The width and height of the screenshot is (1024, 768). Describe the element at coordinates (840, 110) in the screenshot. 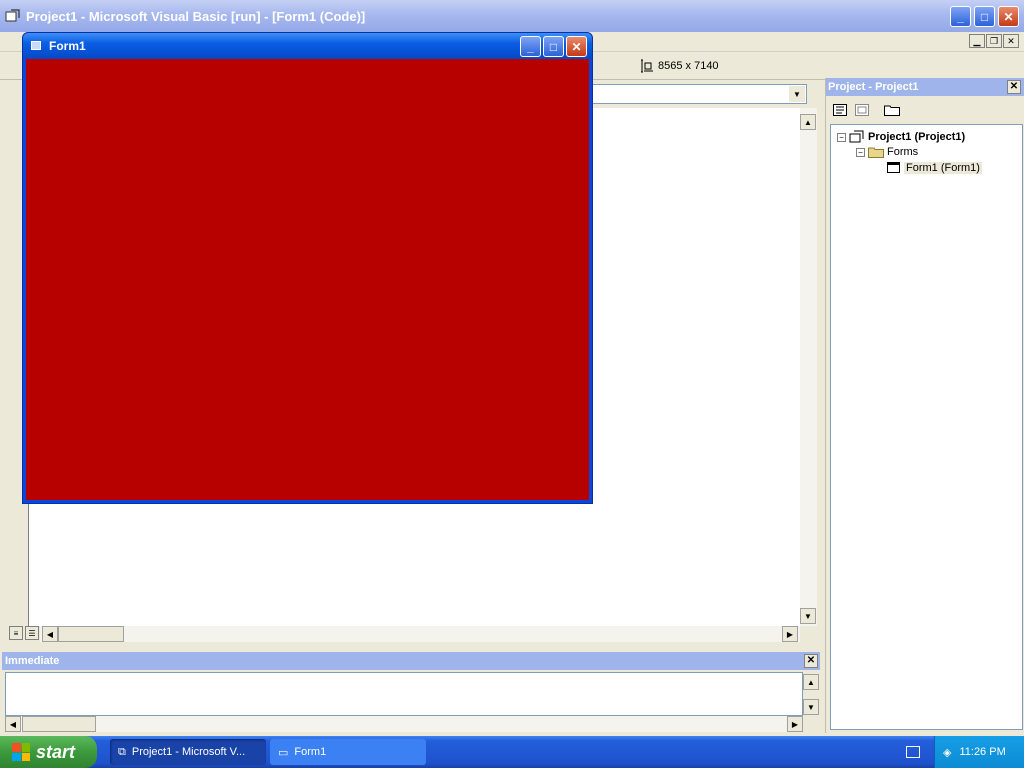

I see `view-code-icon` at that location.